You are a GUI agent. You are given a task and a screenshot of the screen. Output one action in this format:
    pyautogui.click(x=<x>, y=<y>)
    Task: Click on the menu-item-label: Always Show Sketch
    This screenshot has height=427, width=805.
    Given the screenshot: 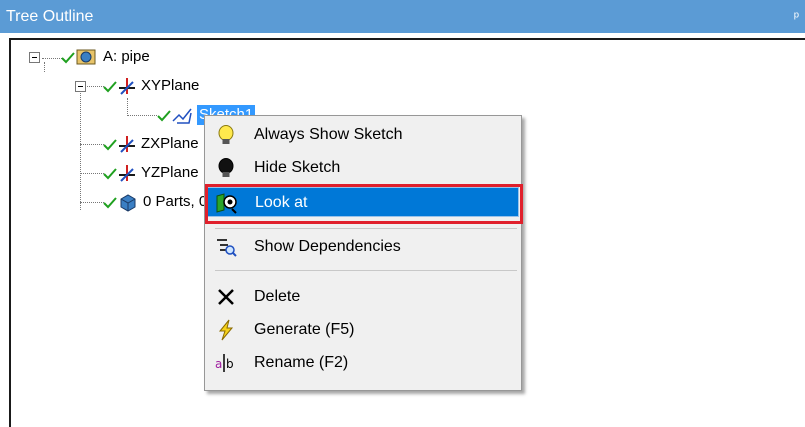 What is the action you would take?
    pyautogui.click(x=328, y=134)
    